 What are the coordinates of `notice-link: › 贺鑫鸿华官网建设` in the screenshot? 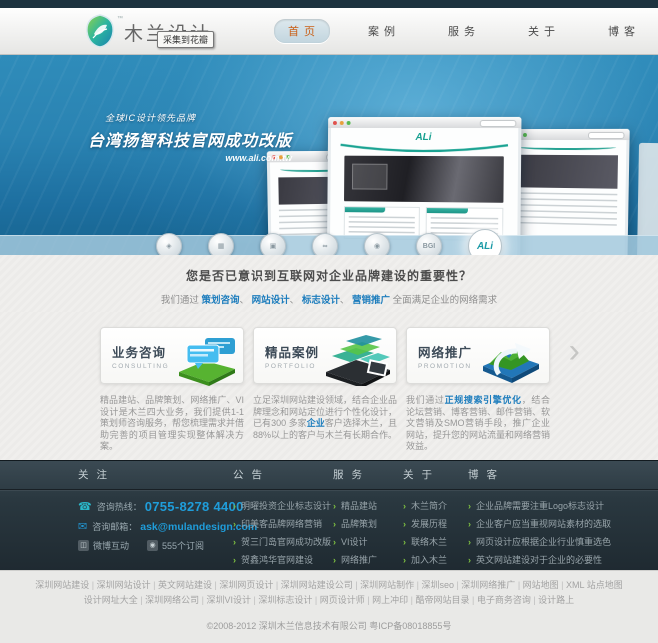 It's located at (284, 559).